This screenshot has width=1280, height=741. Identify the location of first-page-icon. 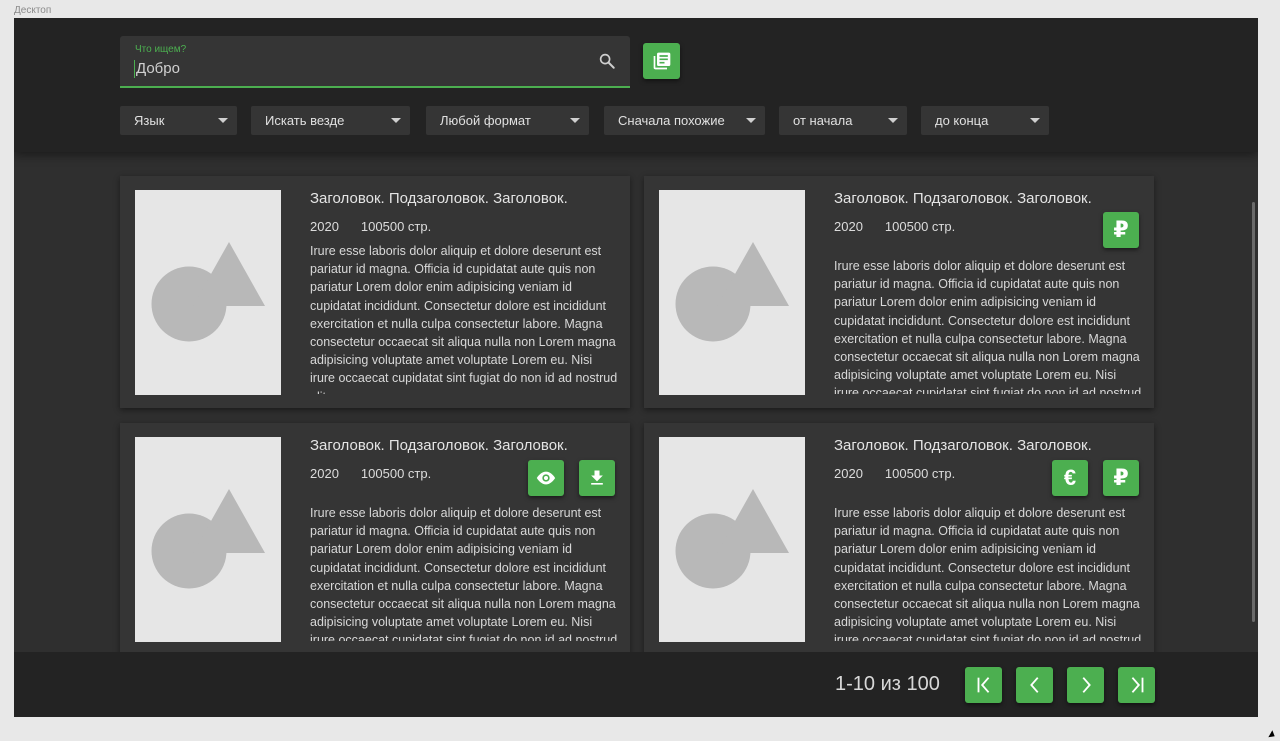
(983, 685).